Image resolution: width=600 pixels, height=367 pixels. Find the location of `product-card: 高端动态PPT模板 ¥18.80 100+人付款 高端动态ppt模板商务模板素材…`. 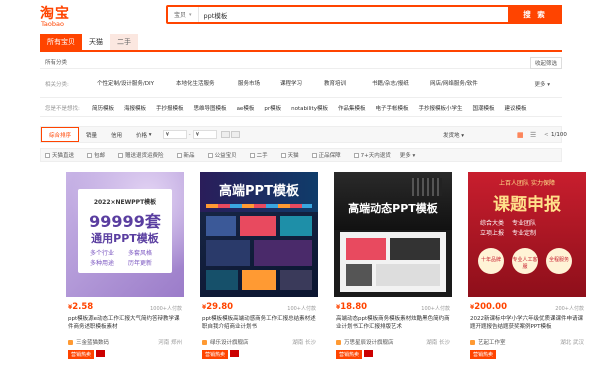

product-card: 高端动态PPT模板 ¥18.80 100+人付款 高端动态ppt模板商务模板素材… is located at coordinates (393, 269).